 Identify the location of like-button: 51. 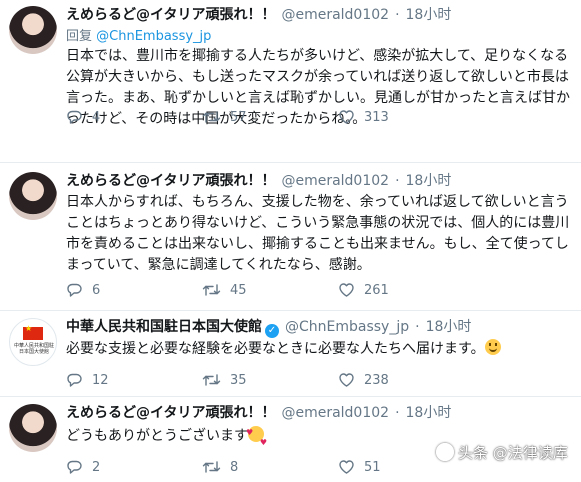
(359, 467).